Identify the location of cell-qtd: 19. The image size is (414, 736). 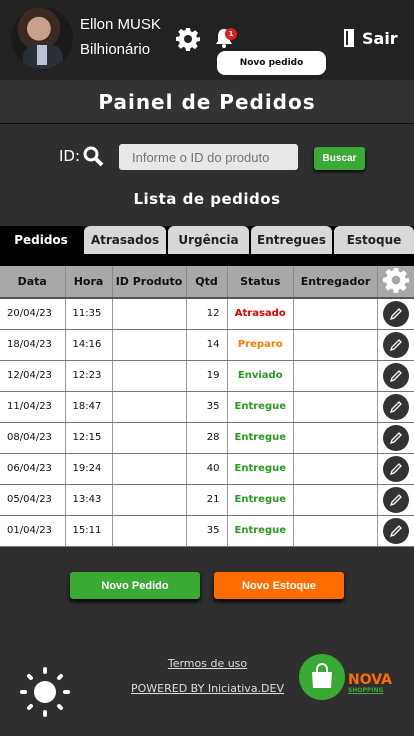
(207, 376).